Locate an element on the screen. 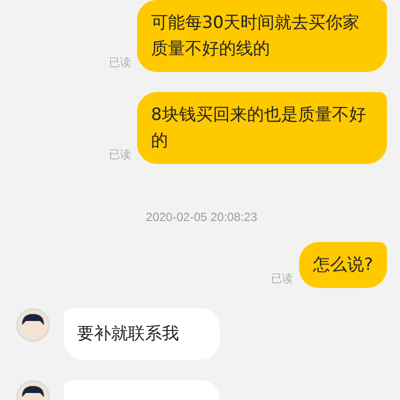 The height and width of the screenshot is (400, 400). message-bubble: 可能每30天时间就去买你家质量不好的线的 is located at coordinates (262, 36).